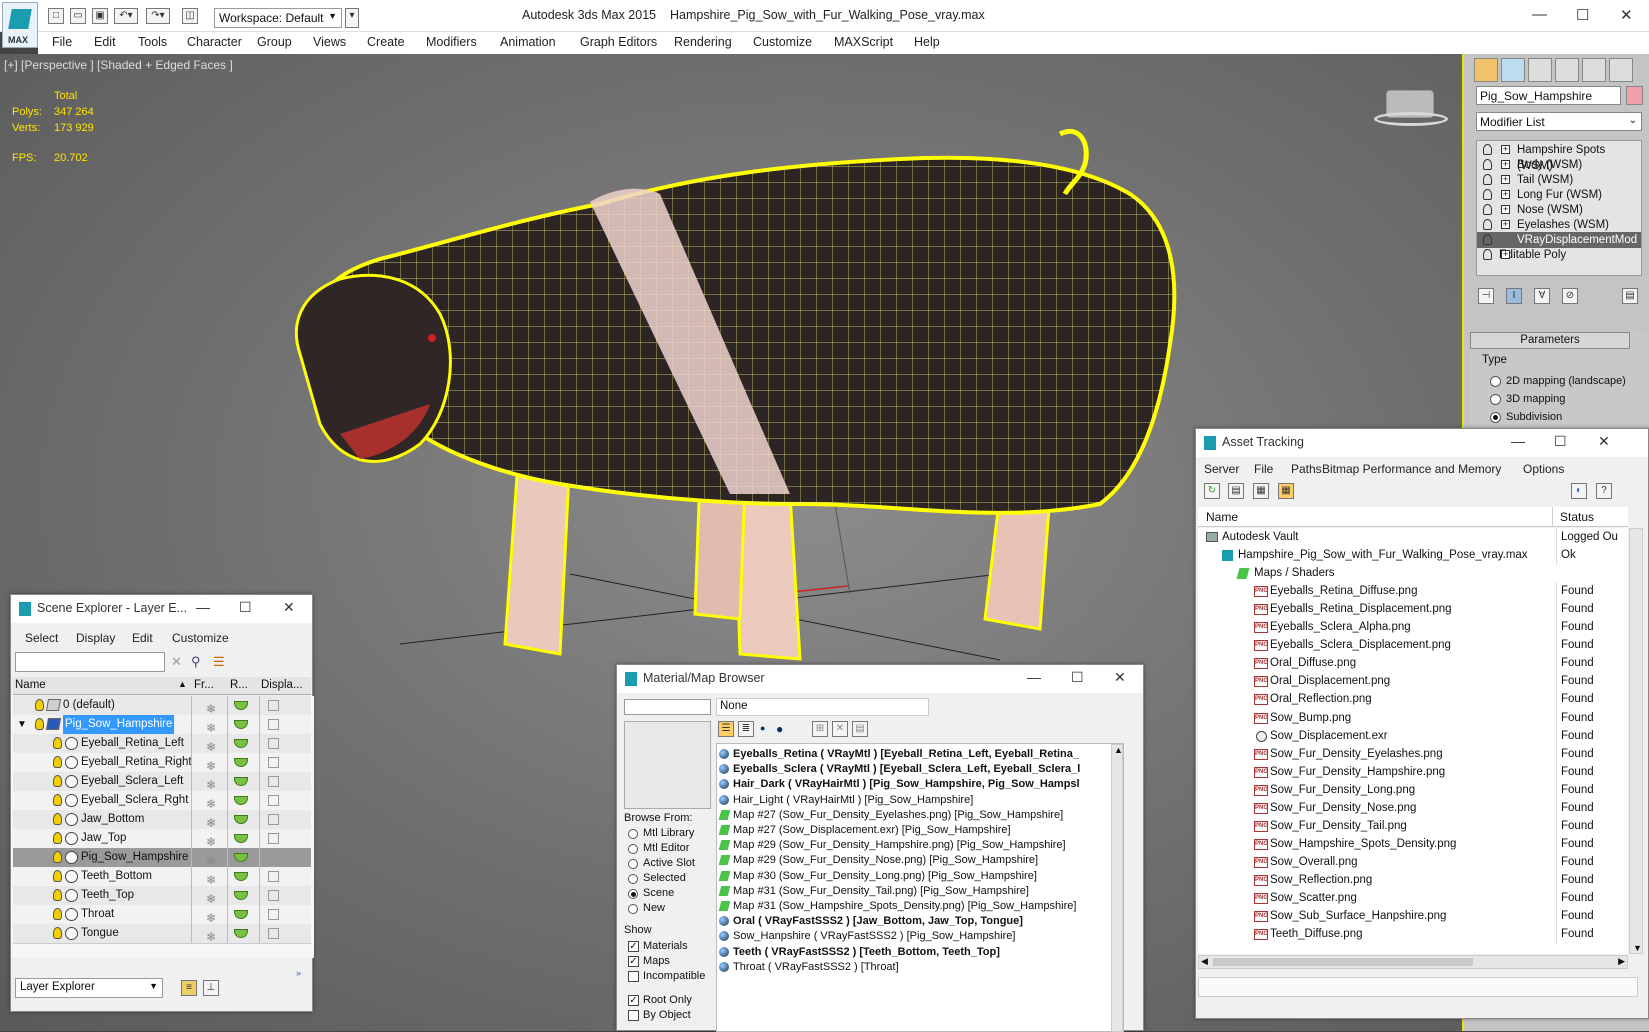 Image resolution: width=1649 pixels, height=1032 pixels. What do you see at coordinates (1577, 517) in the screenshot?
I see `col-asset-status: Status` at bounding box center [1577, 517].